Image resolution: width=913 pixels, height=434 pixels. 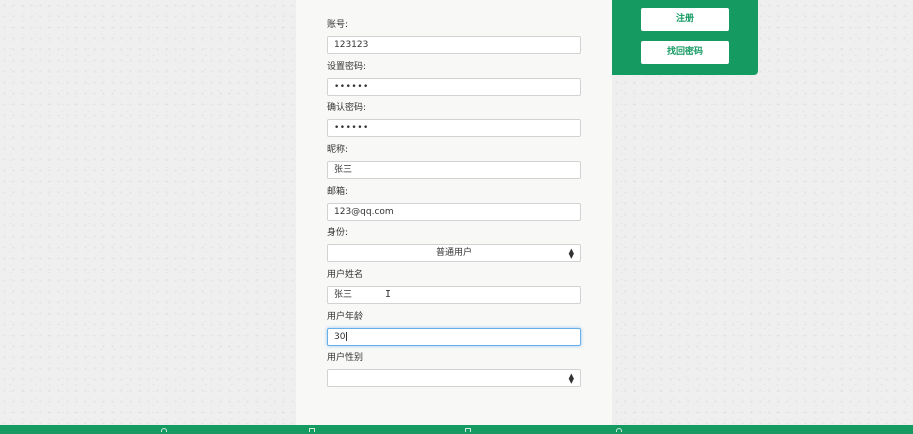 What do you see at coordinates (454, 378) in the screenshot?
I see `gender-select: ▲︎ ▼︎` at bounding box center [454, 378].